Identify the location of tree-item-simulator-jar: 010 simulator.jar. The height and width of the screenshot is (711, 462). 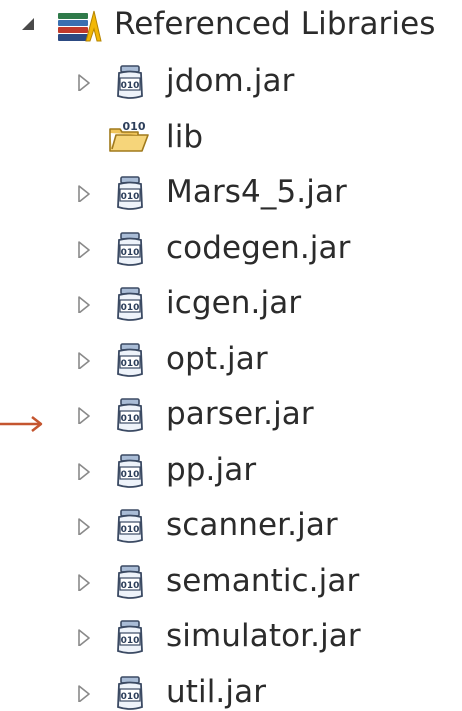
(231, 636).